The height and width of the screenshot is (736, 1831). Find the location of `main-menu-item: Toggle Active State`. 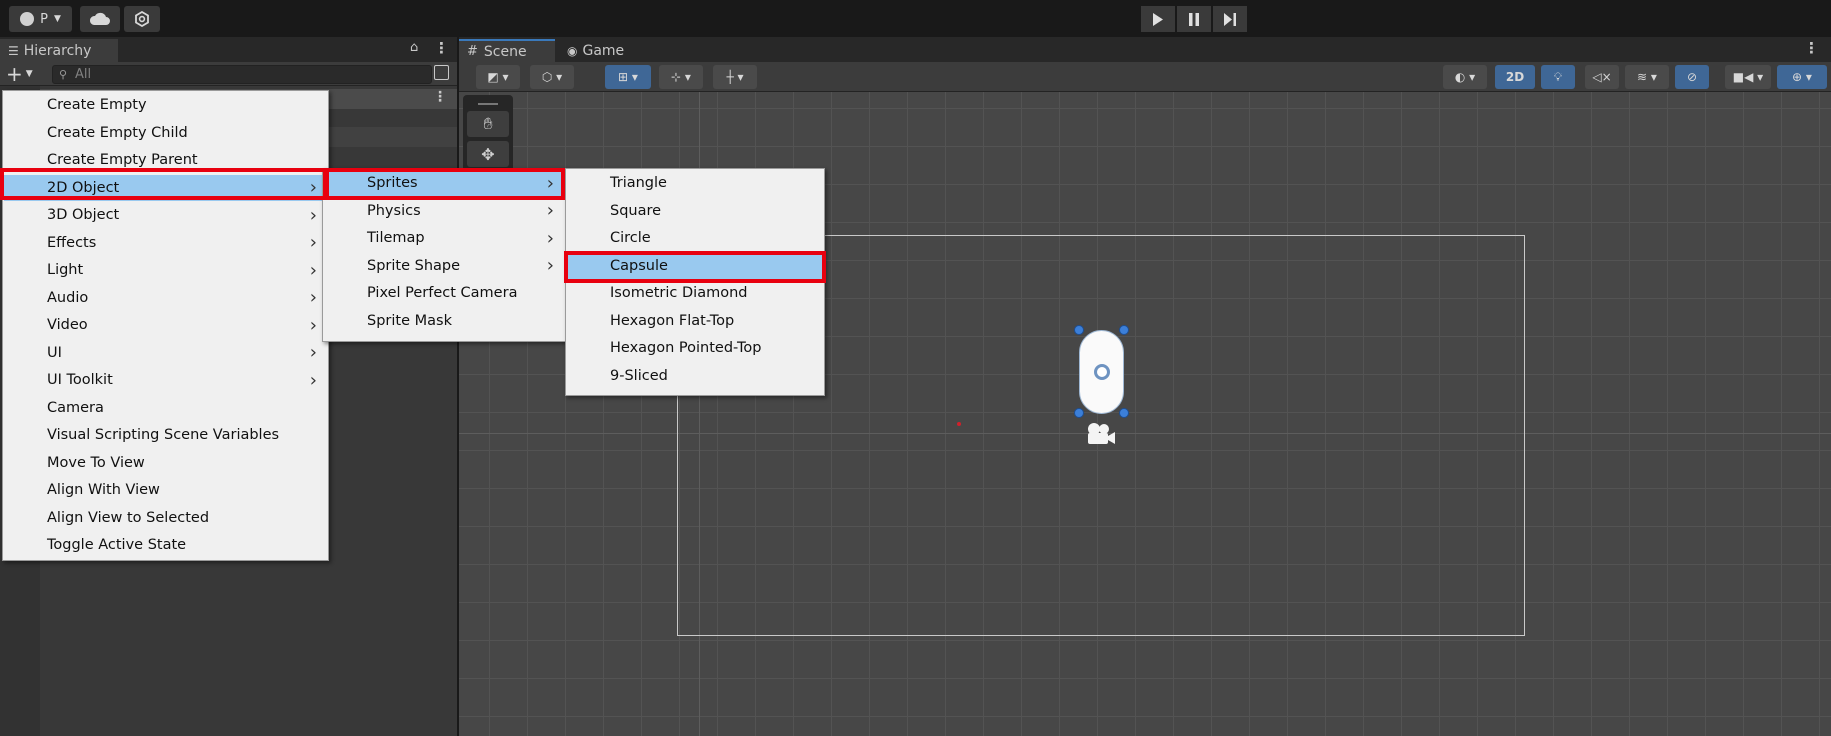

main-menu-item: Toggle Active State is located at coordinates (166, 545).